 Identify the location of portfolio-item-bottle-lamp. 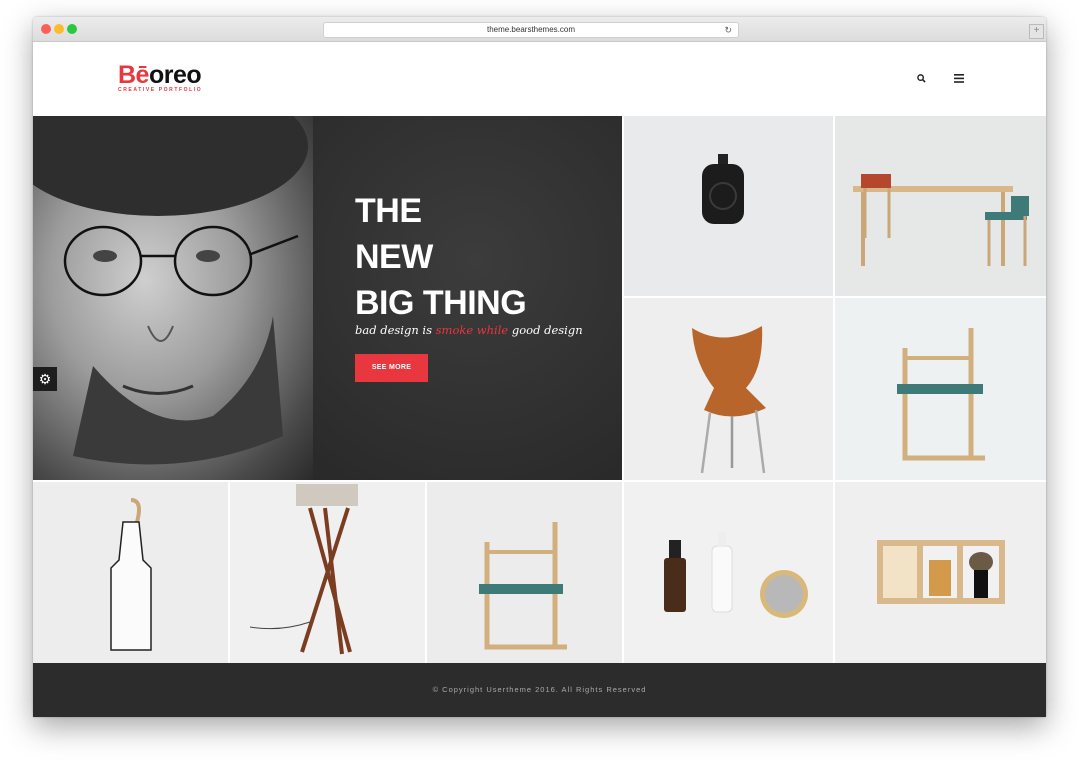
(130, 572).